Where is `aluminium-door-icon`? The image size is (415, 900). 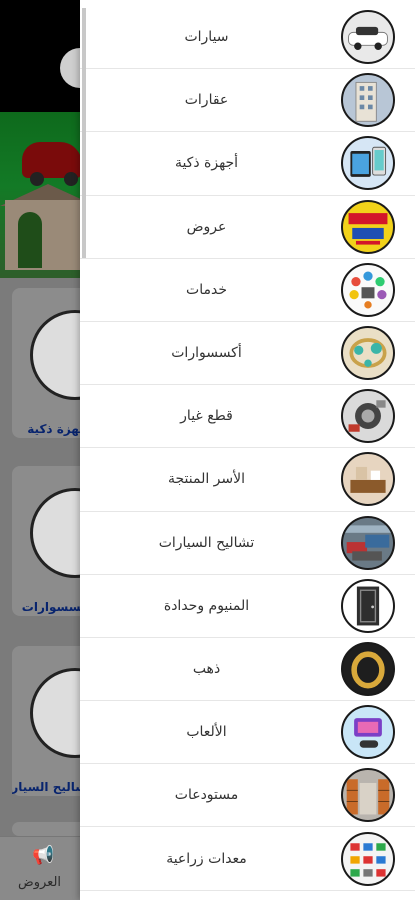
aluminium-door-icon is located at coordinates (368, 605).